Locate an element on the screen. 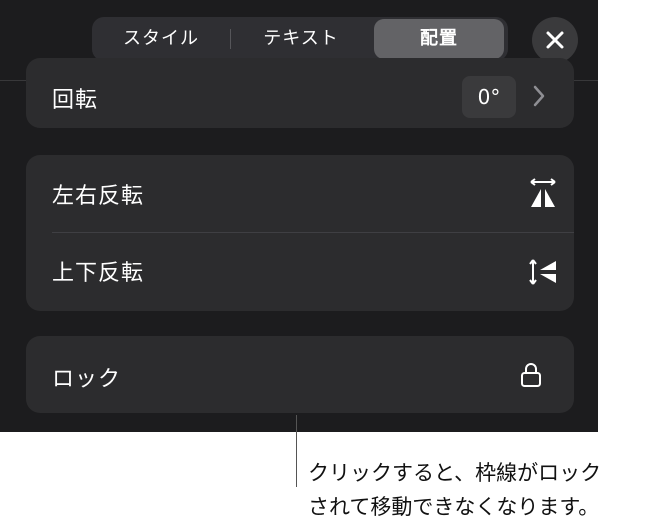 Image resolution: width=660 pixels, height=532 pixels. rotate-label: 回転 is located at coordinates (75, 100).